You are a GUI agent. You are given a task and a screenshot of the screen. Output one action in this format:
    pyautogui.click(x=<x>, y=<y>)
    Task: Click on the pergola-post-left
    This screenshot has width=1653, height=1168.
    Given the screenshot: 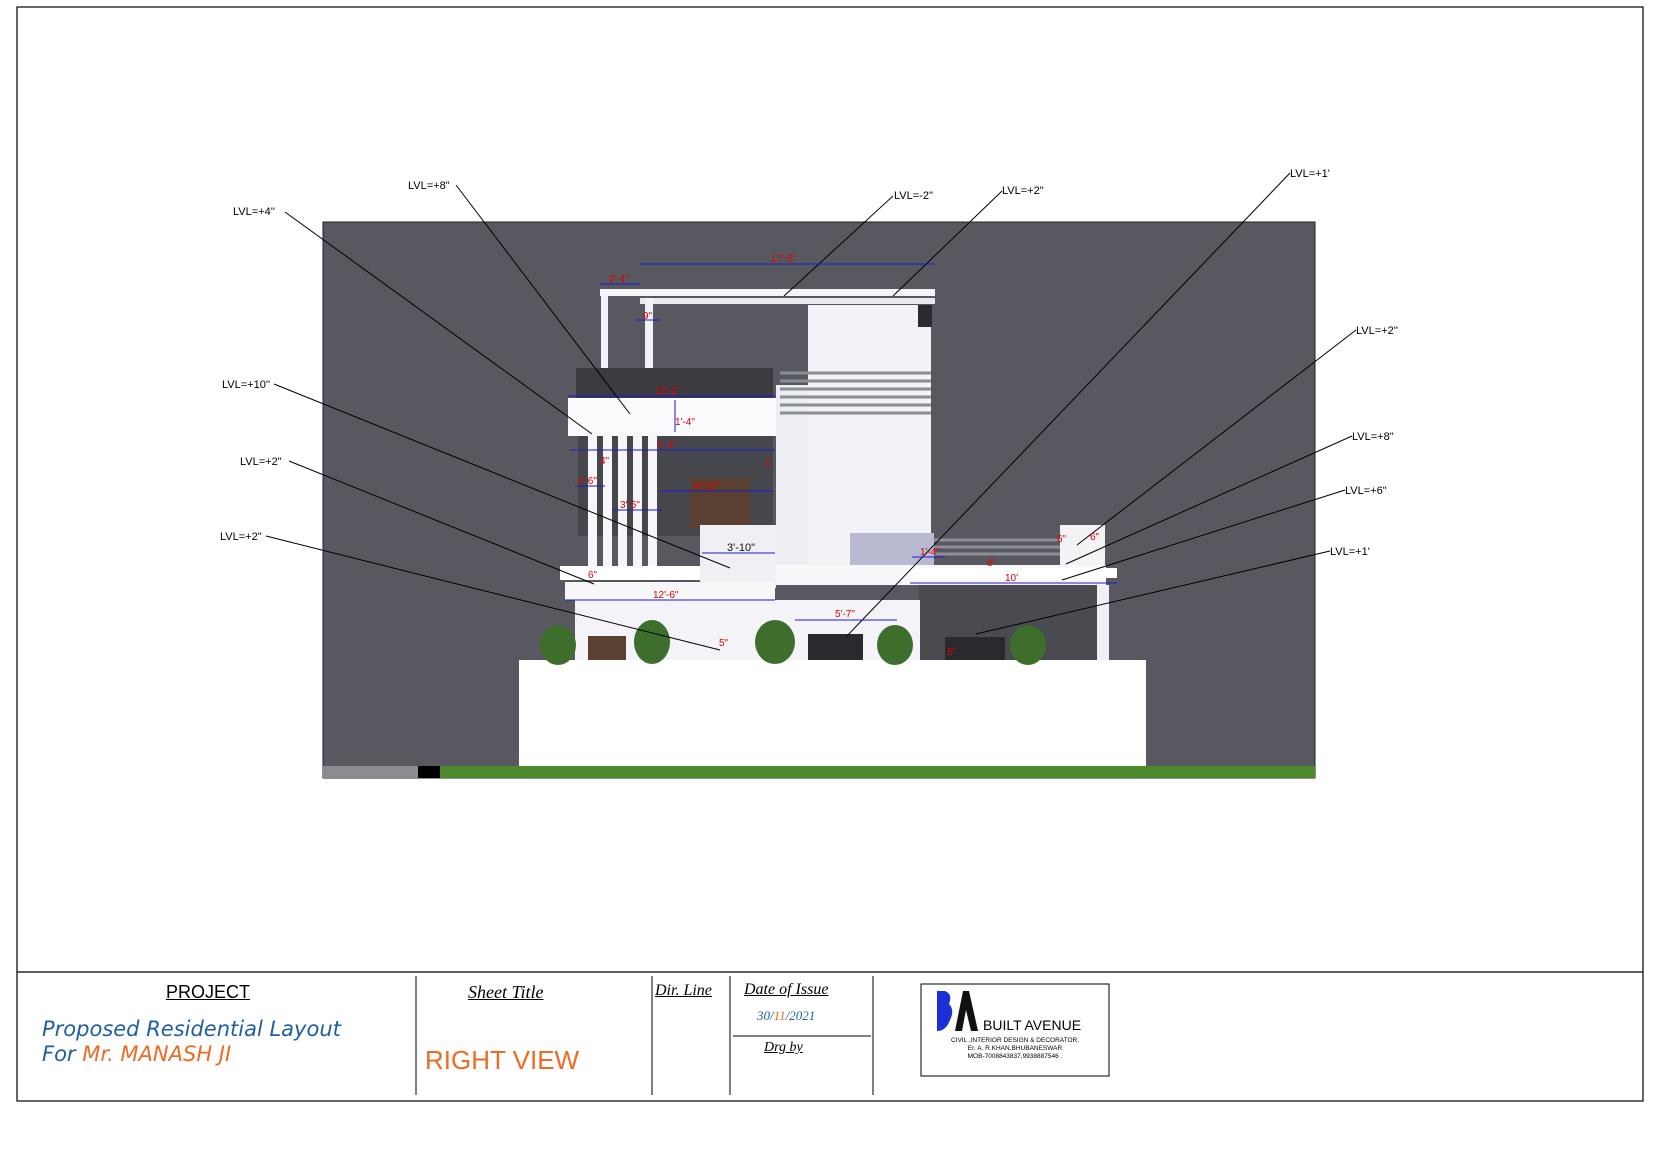 What is the action you would take?
    pyautogui.click(x=604, y=332)
    